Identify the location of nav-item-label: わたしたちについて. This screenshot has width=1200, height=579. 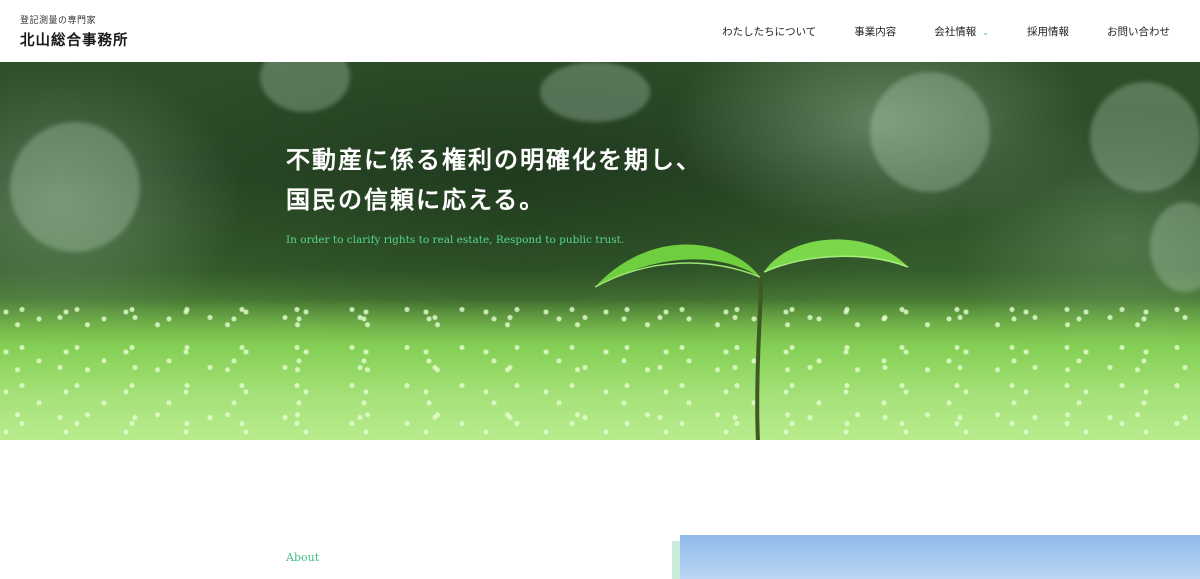
(769, 31).